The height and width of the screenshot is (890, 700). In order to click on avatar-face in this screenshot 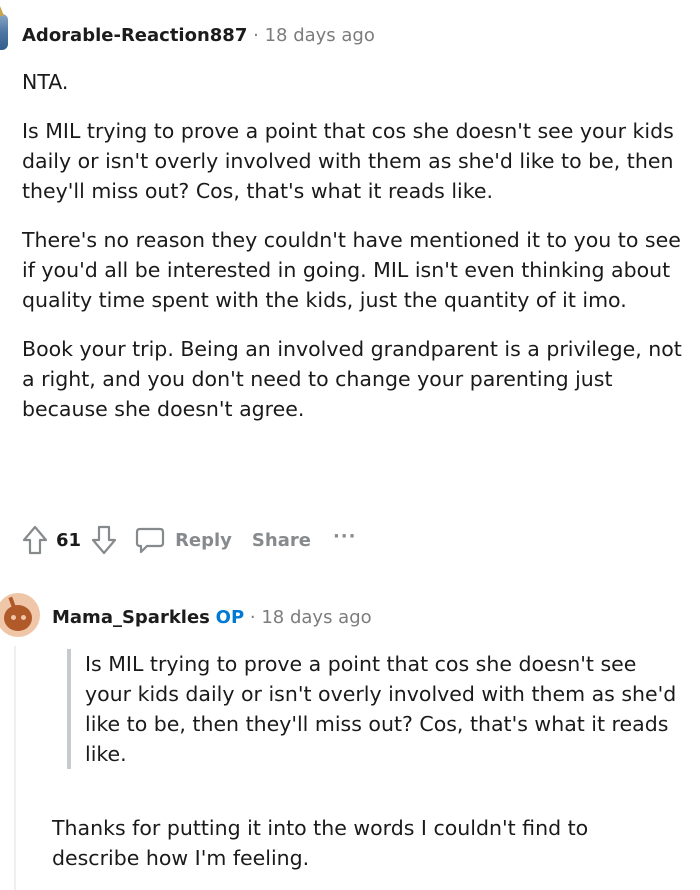, I will do `click(18, 618)`.